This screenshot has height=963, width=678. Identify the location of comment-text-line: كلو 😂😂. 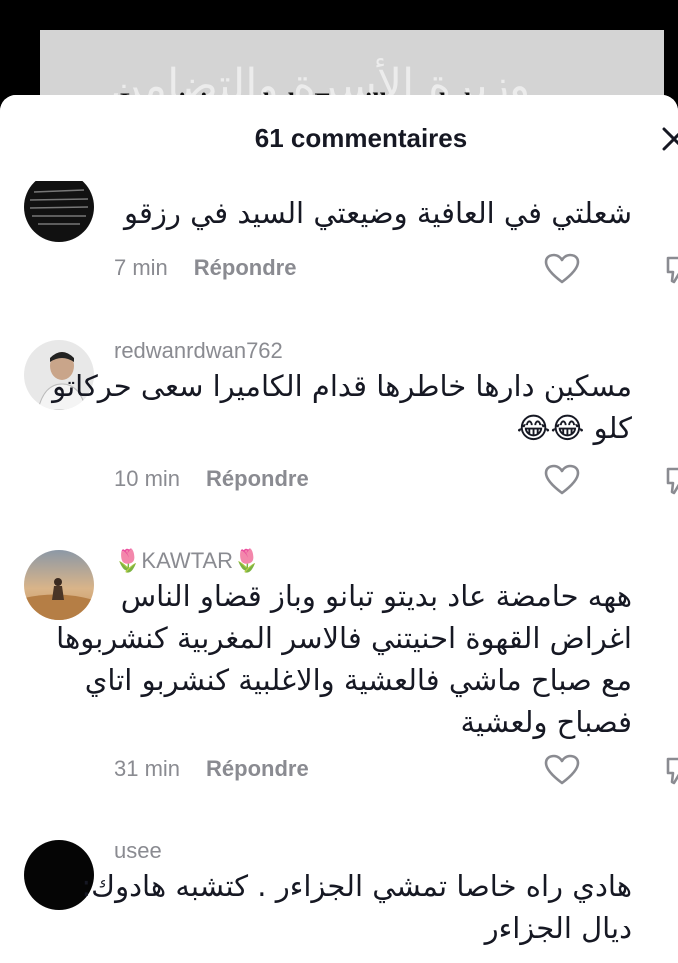
(574, 428).